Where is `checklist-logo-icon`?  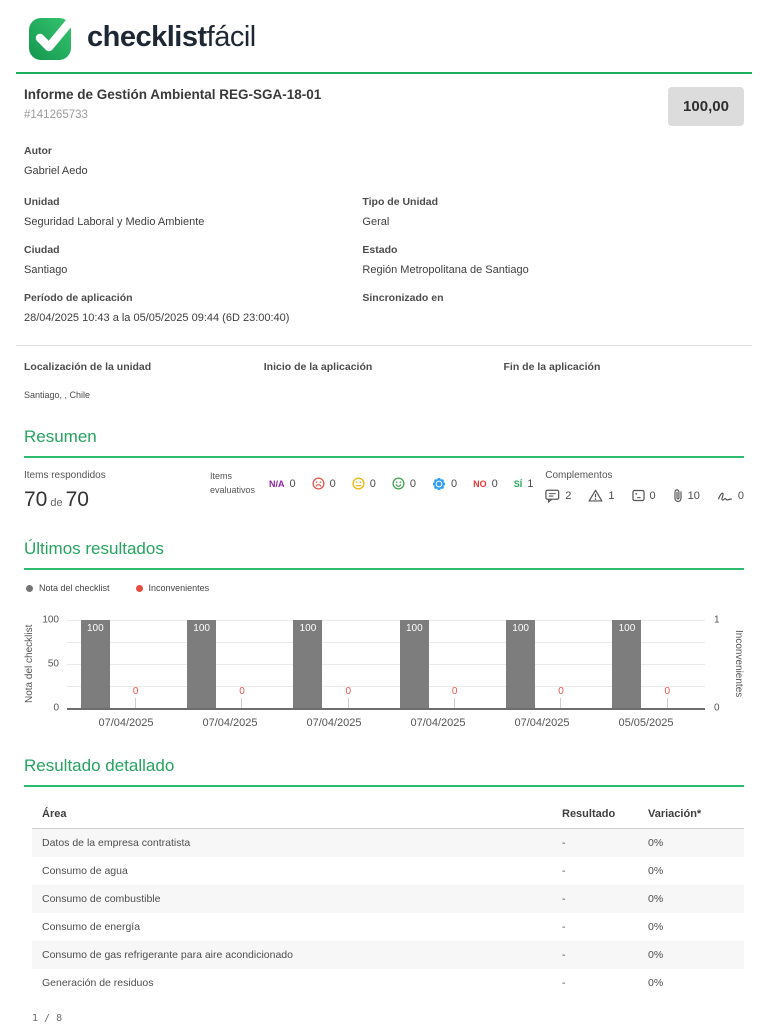
checklist-logo-icon is located at coordinates (51, 39).